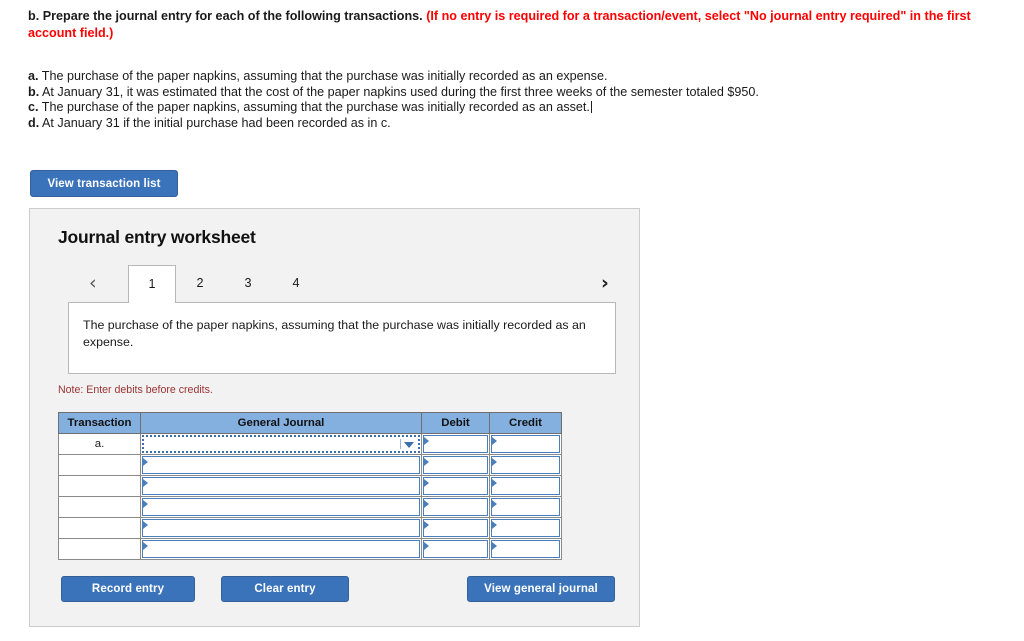  I want to click on page-title: Journal entry worksheet, so click(157, 237).